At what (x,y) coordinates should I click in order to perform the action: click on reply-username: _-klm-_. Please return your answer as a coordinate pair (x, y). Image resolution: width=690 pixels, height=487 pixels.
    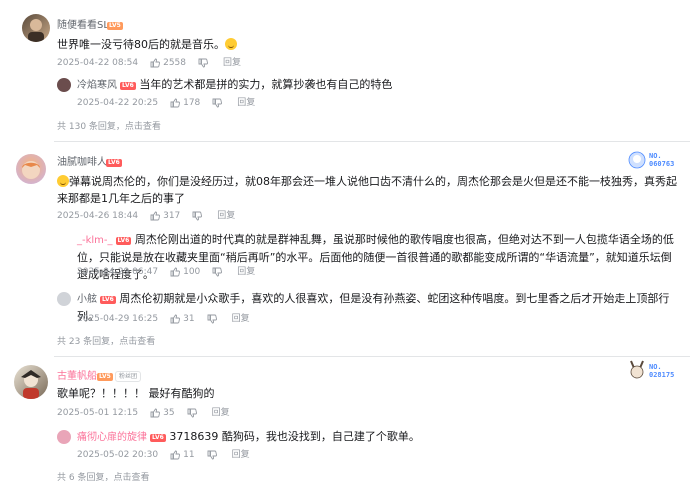
    Looking at the image, I should click on (95, 240).